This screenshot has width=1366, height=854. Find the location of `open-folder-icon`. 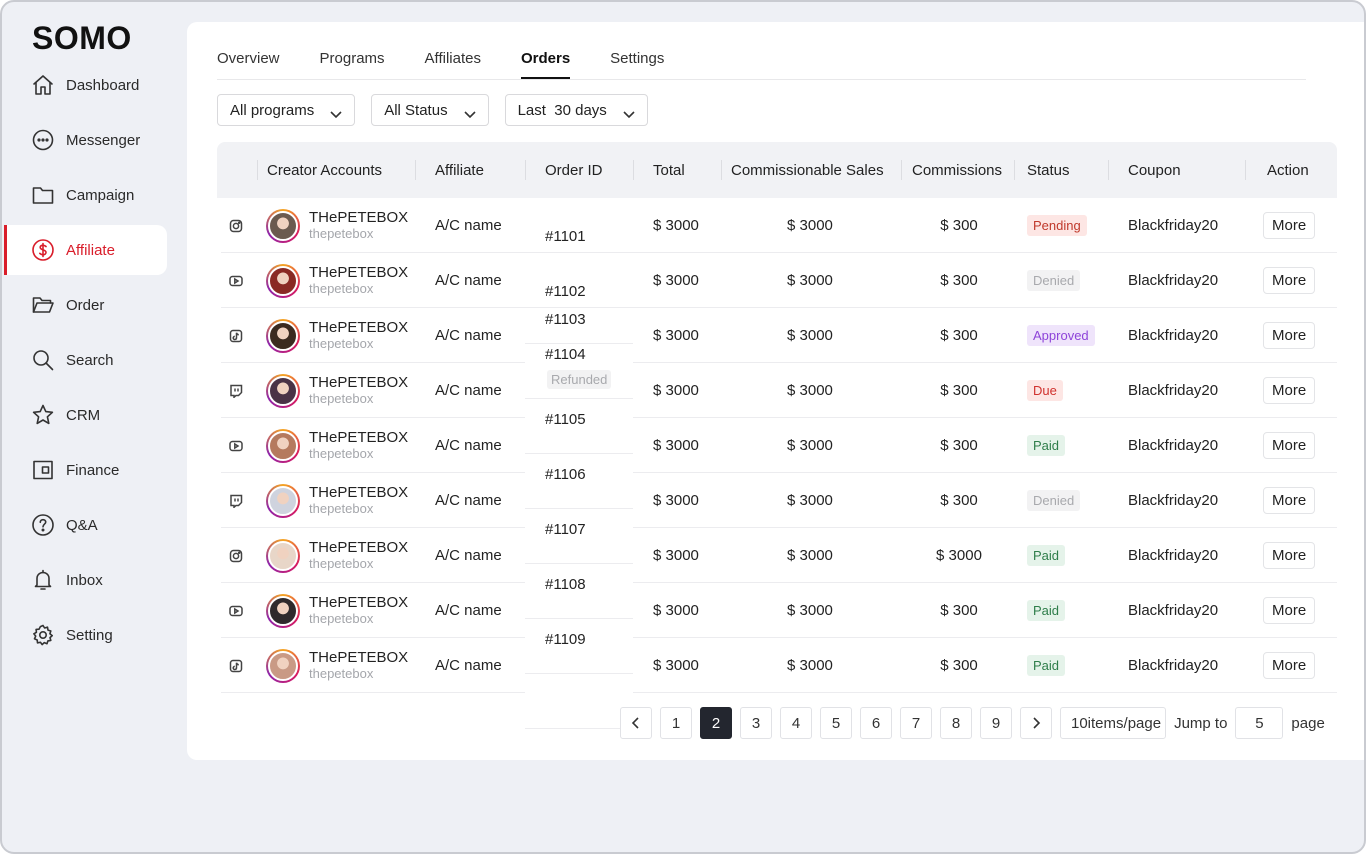

open-folder-icon is located at coordinates (43, 305).